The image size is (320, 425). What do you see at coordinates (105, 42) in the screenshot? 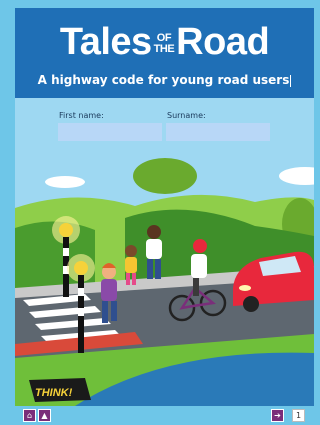
I see `title-part-1: Tales` at bounding box center [105, 42].